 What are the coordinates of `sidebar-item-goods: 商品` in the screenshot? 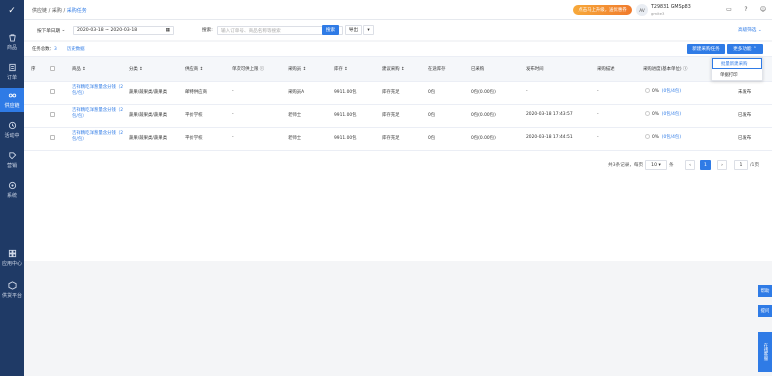 It's located at (12, 42).